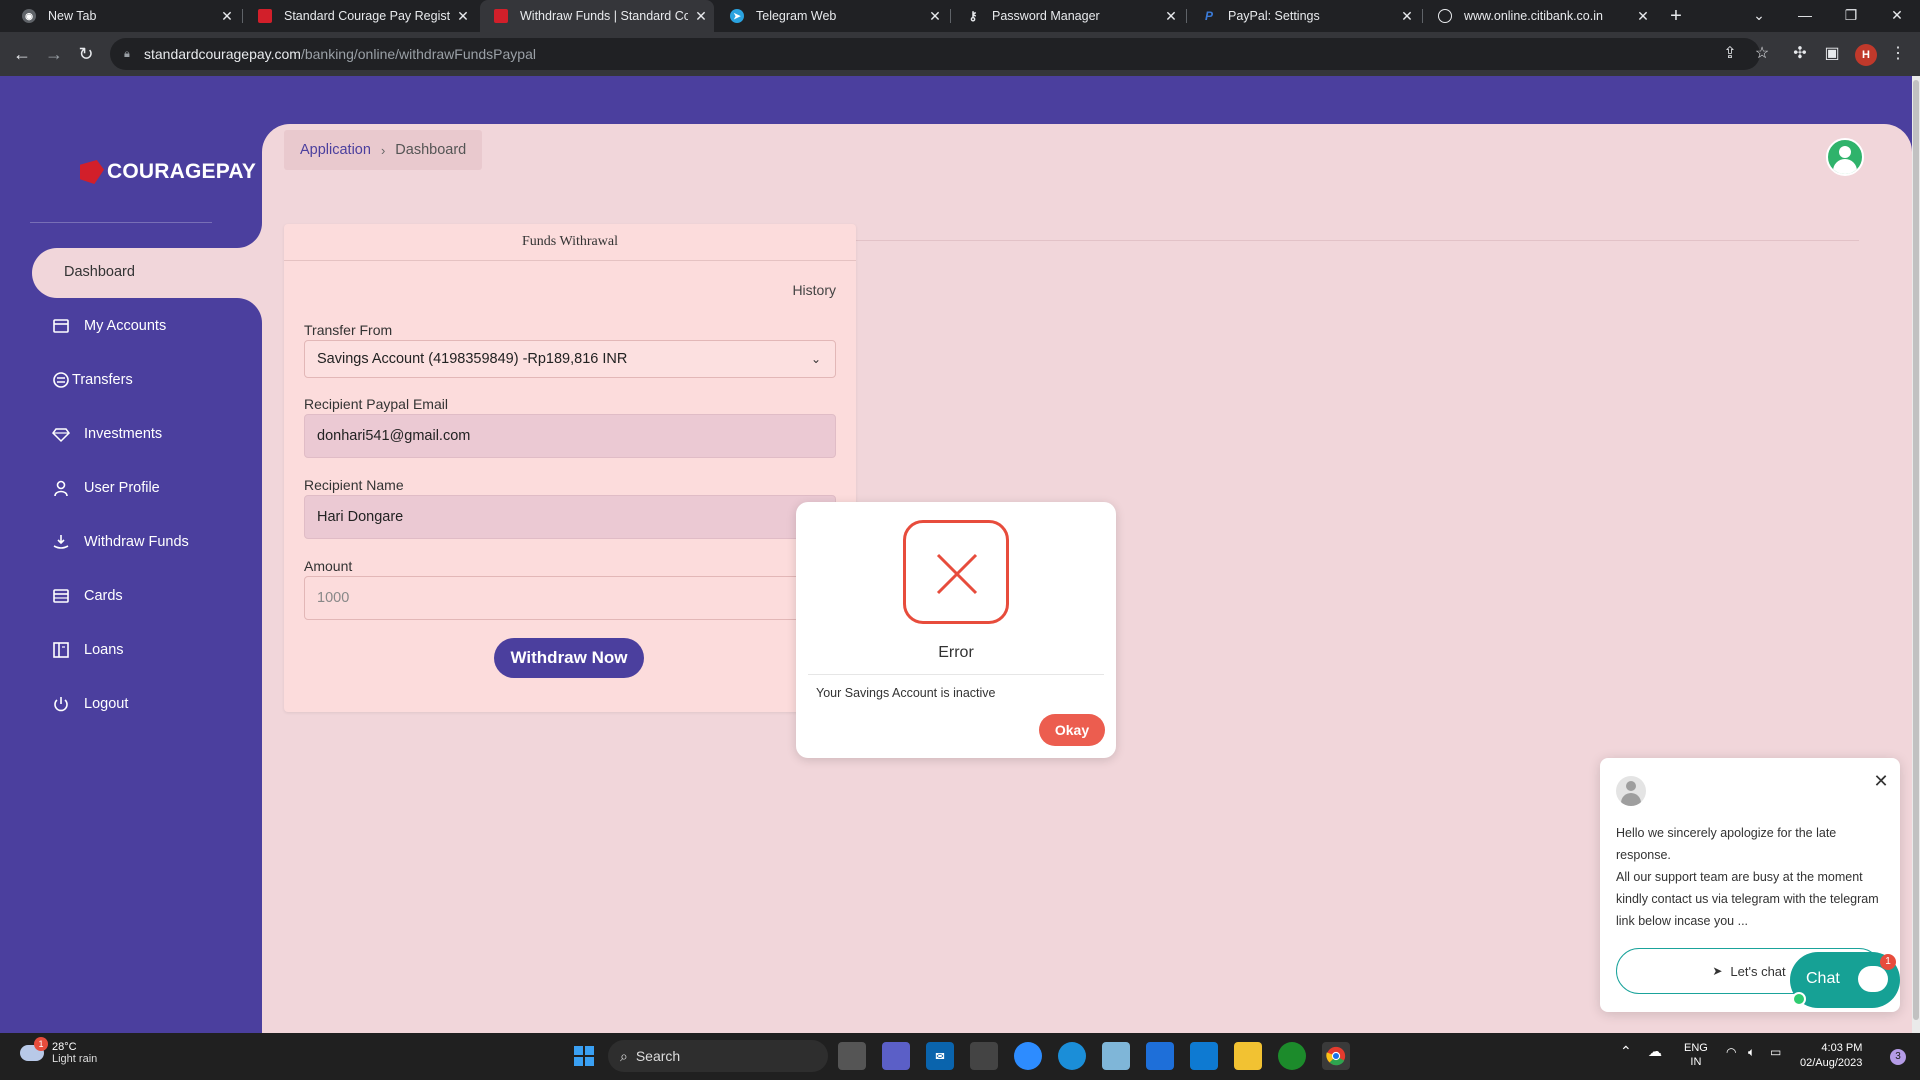 This screenshot has width=1920, height=1080. What do you see at coordinates (1916, 550) in the screenshot?
I see `scrollbar-thumb` at bounding box center [1916, 550].